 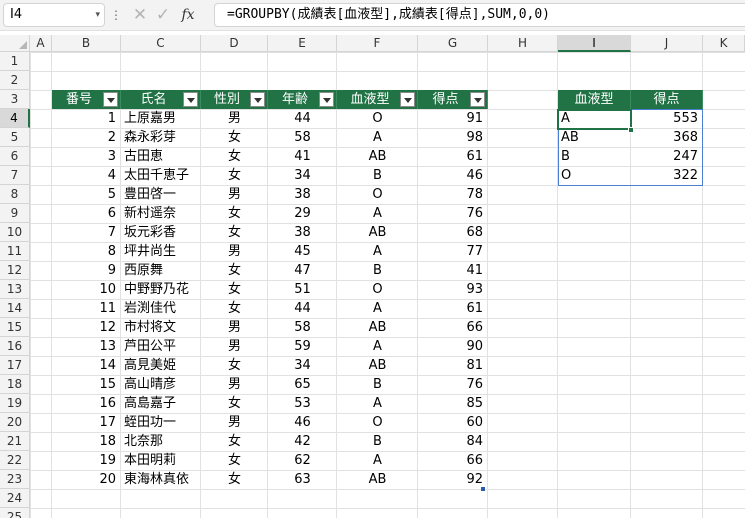 What do you see at coordinates (161, 289) in the screenshot?
I see `table-cell: 中野野乃花` at bounding box center [161, 289].